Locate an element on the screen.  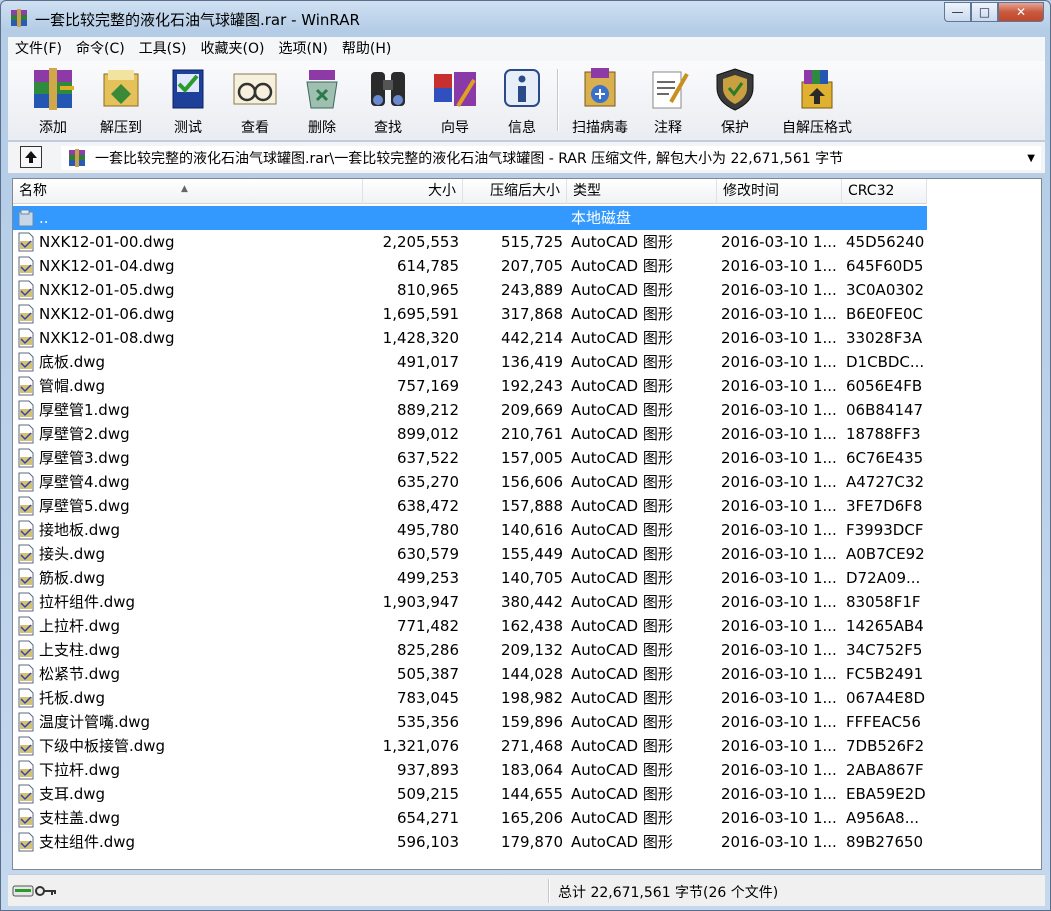
file-name-cell: 拉杆组件.dwg is located at coordinates (188, 602).